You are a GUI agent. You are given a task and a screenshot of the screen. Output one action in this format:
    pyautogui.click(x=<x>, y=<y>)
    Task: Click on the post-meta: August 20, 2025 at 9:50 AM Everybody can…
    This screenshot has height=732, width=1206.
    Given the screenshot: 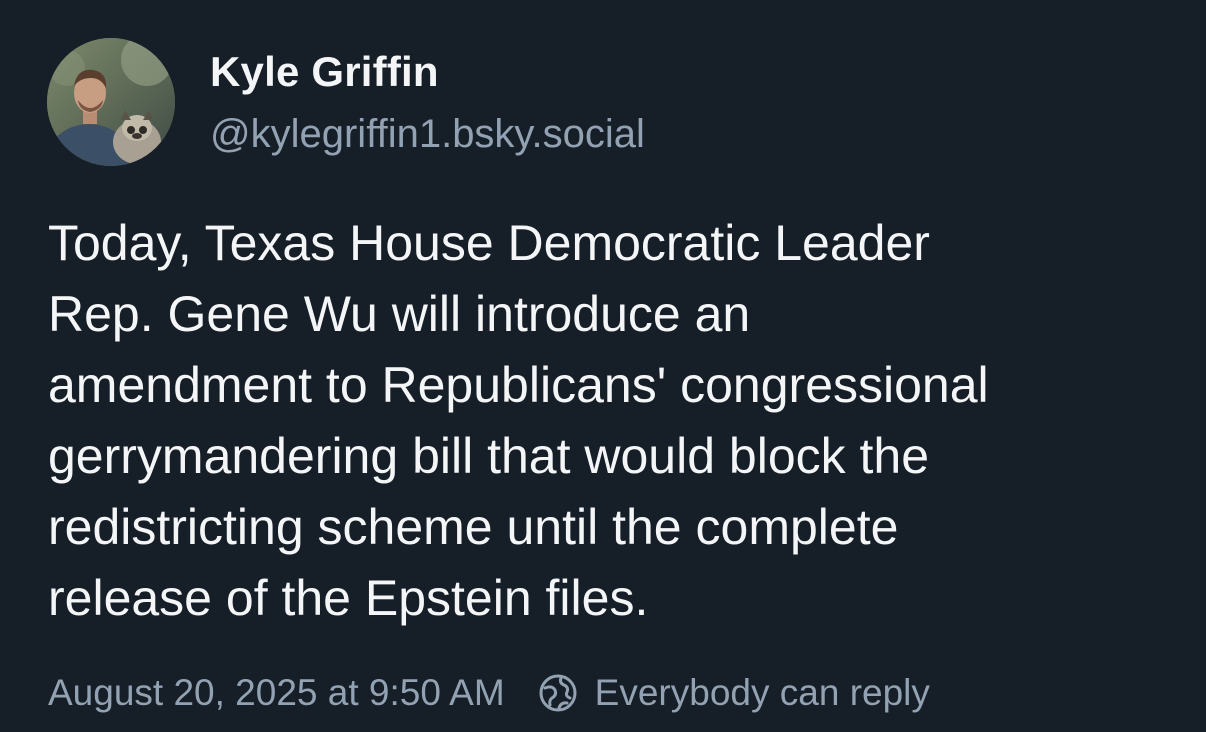 What is the action you would take?
    pyautogui.click(x=489, y=693)
    